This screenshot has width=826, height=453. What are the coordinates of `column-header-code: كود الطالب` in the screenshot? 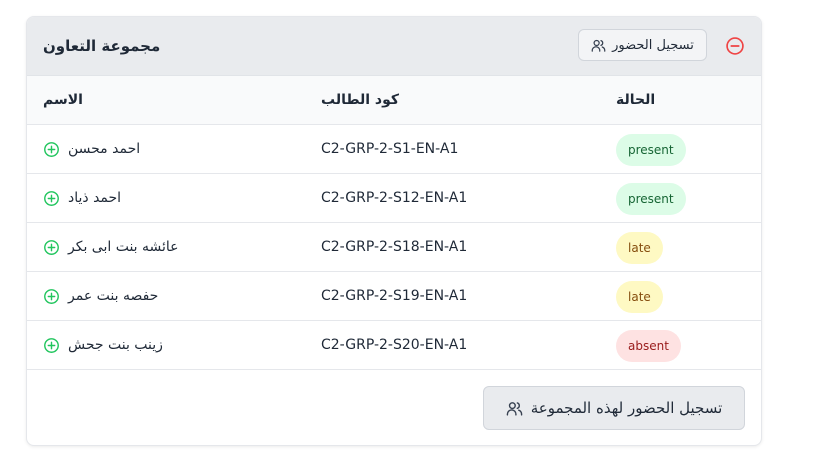 It's located at (360, 100).